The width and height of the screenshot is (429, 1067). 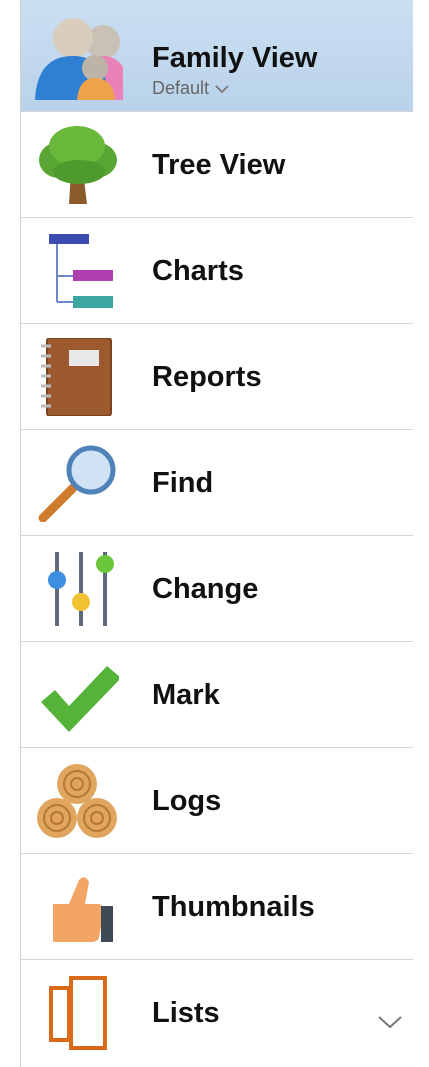 I want to click on sidebar-item-tree-view: Tree View, so click(x=217, y=165).